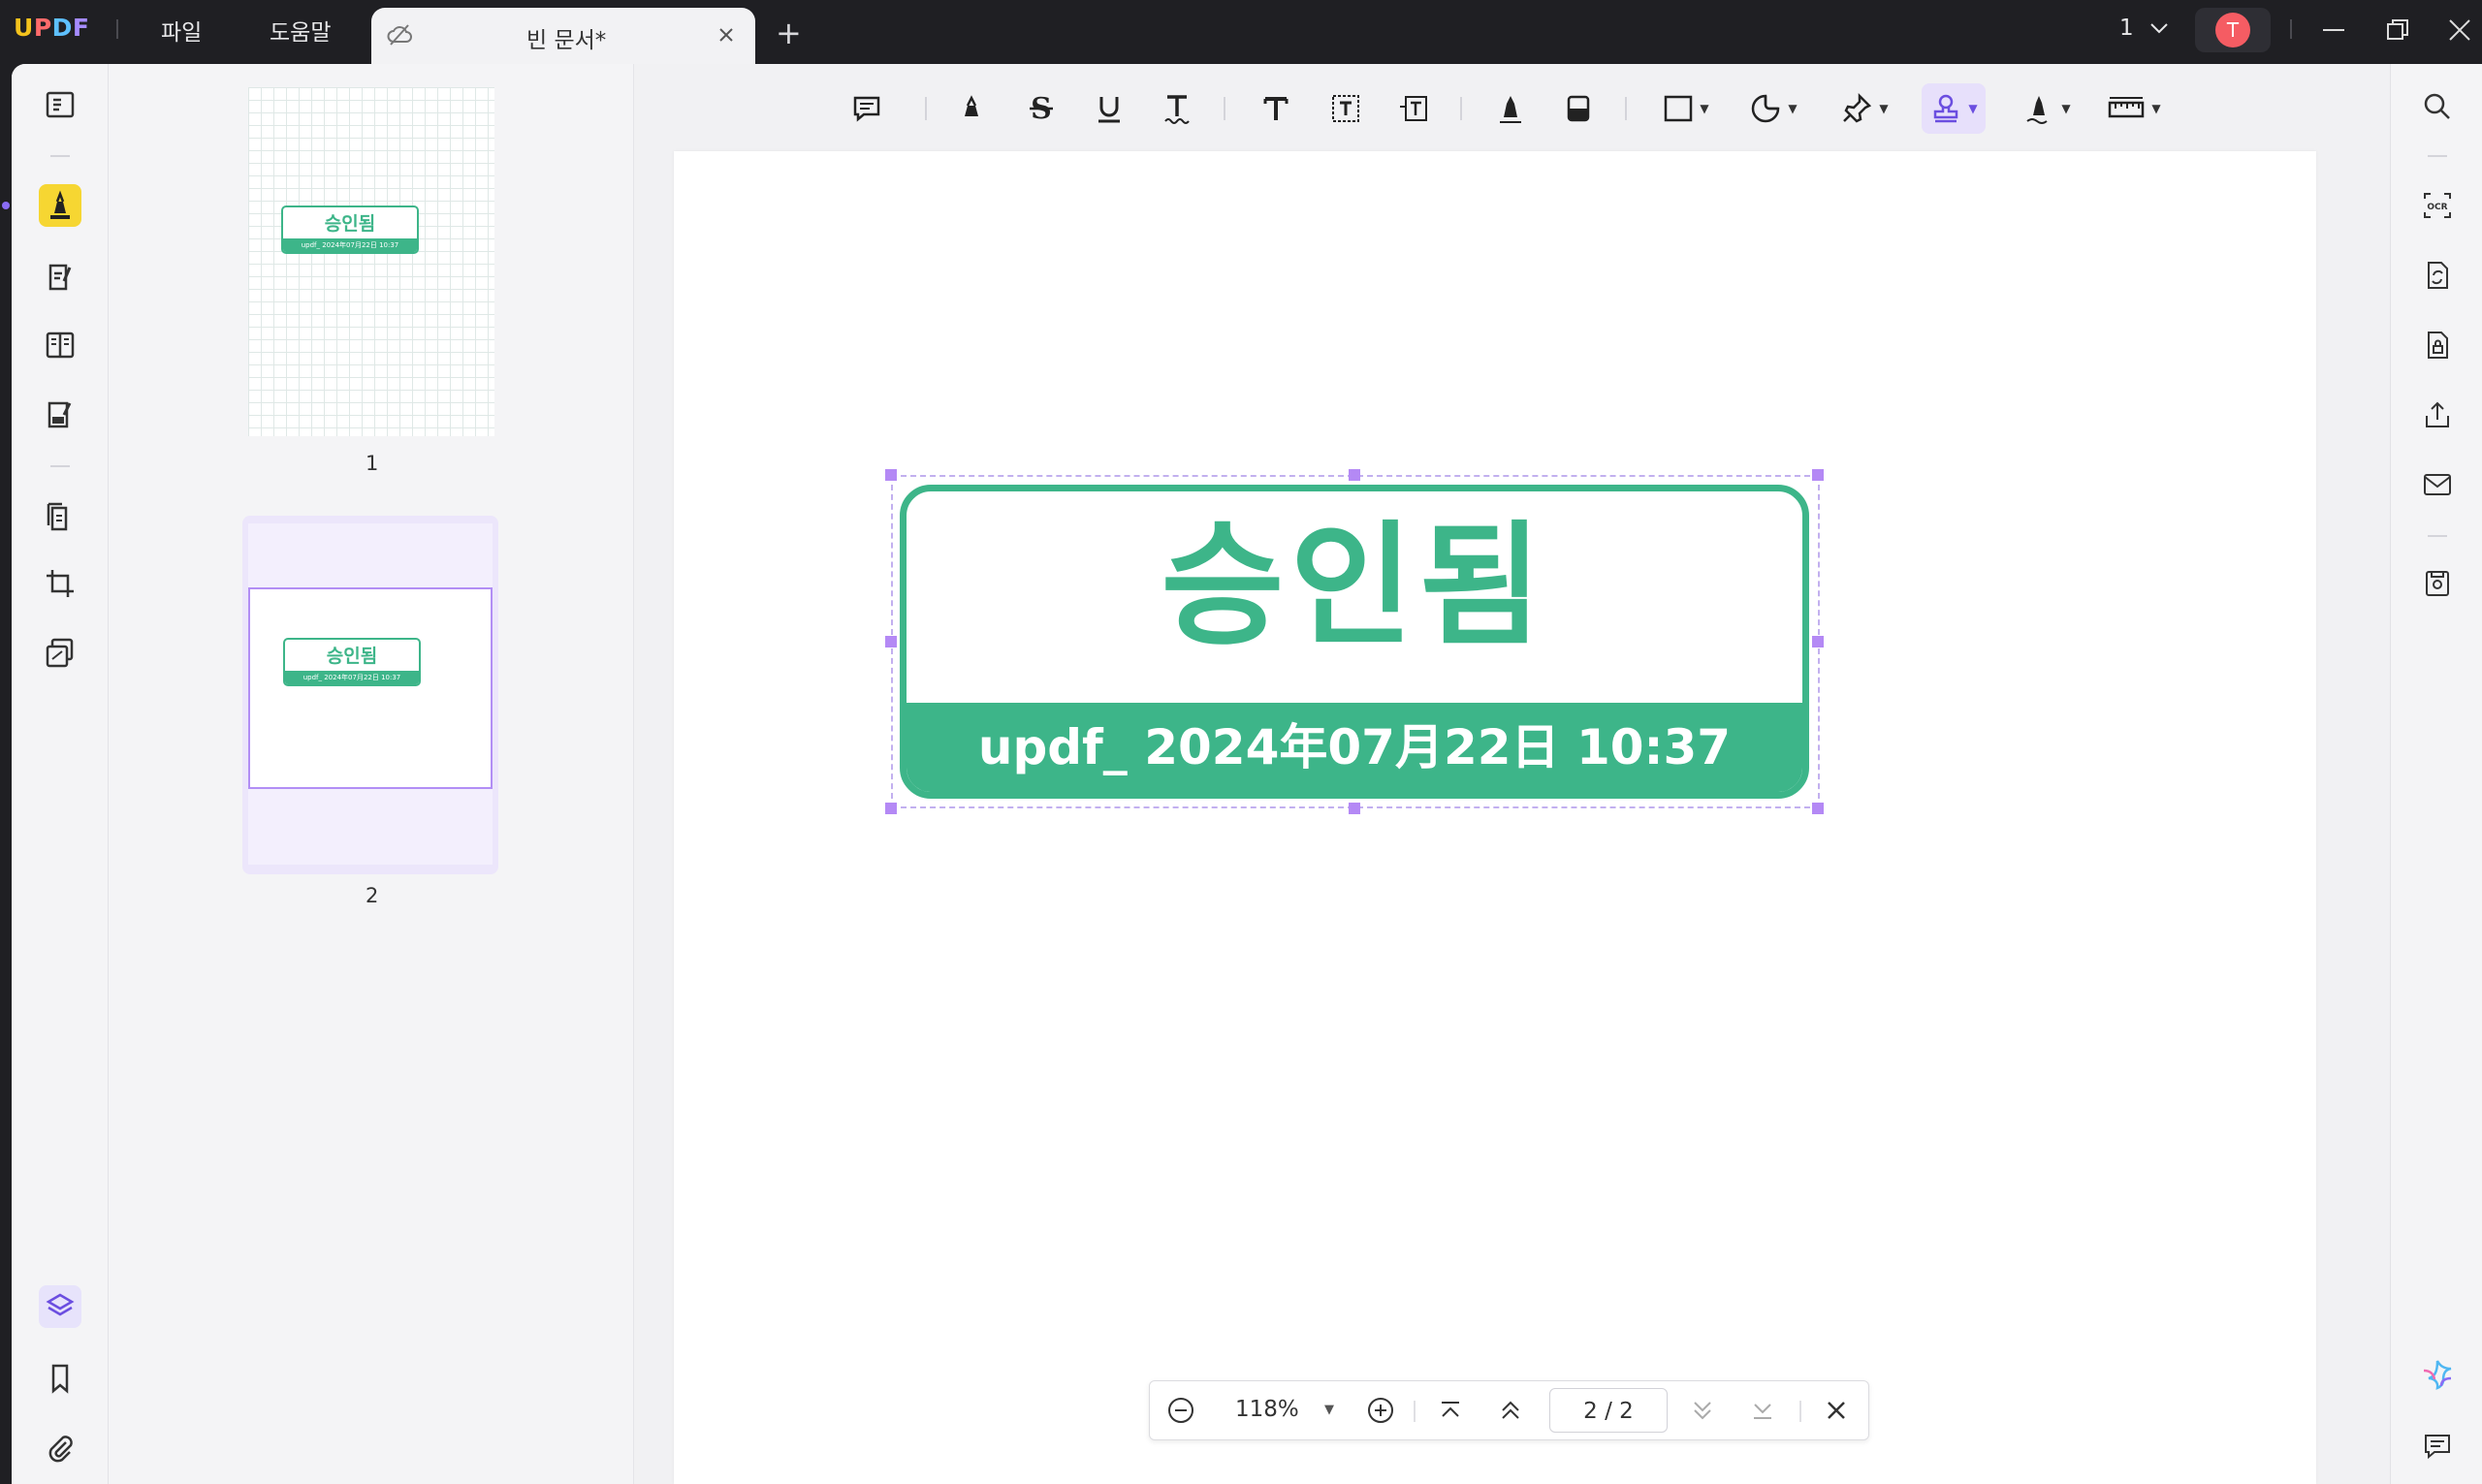 The image size is (2482, 1484). Describe the element at coordinates (1354, 809) in the screenshot. I see `resize-handle-bottom` at that location.